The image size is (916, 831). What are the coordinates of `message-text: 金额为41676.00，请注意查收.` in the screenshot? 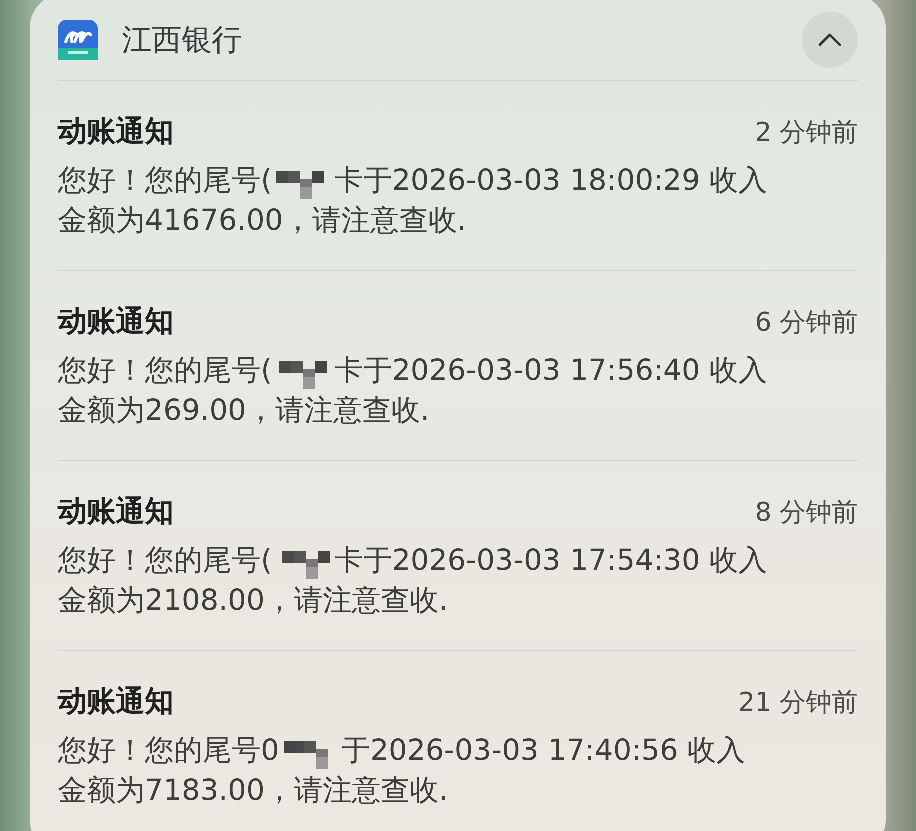 It's located at (262, 220).